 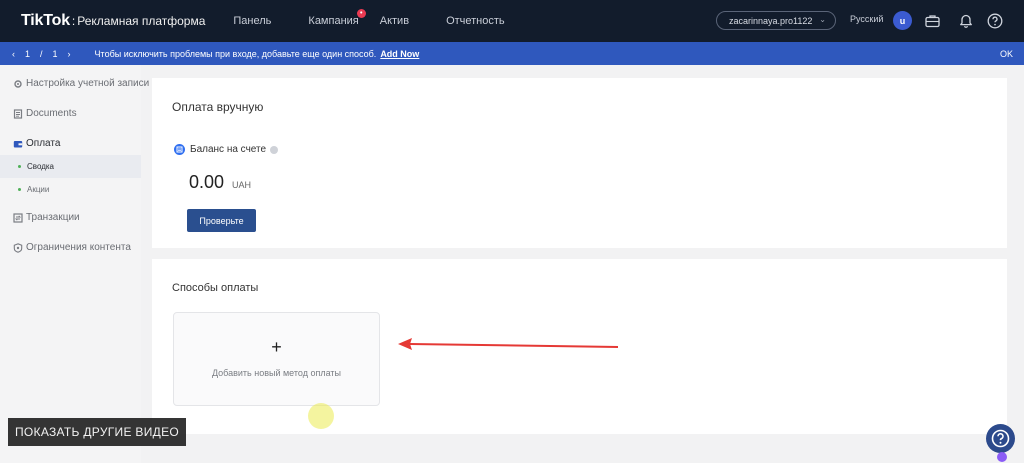 I want to click on add-now-link: Add Now, so click(x=399, y=54).